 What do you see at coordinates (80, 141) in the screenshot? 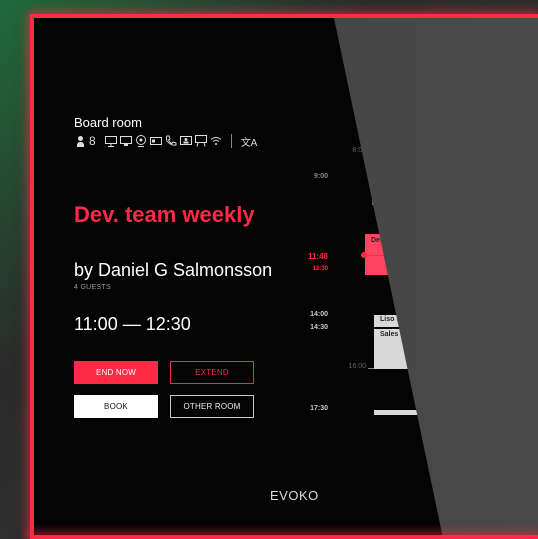
I see `person-icon` at bounding box center [80, 141].